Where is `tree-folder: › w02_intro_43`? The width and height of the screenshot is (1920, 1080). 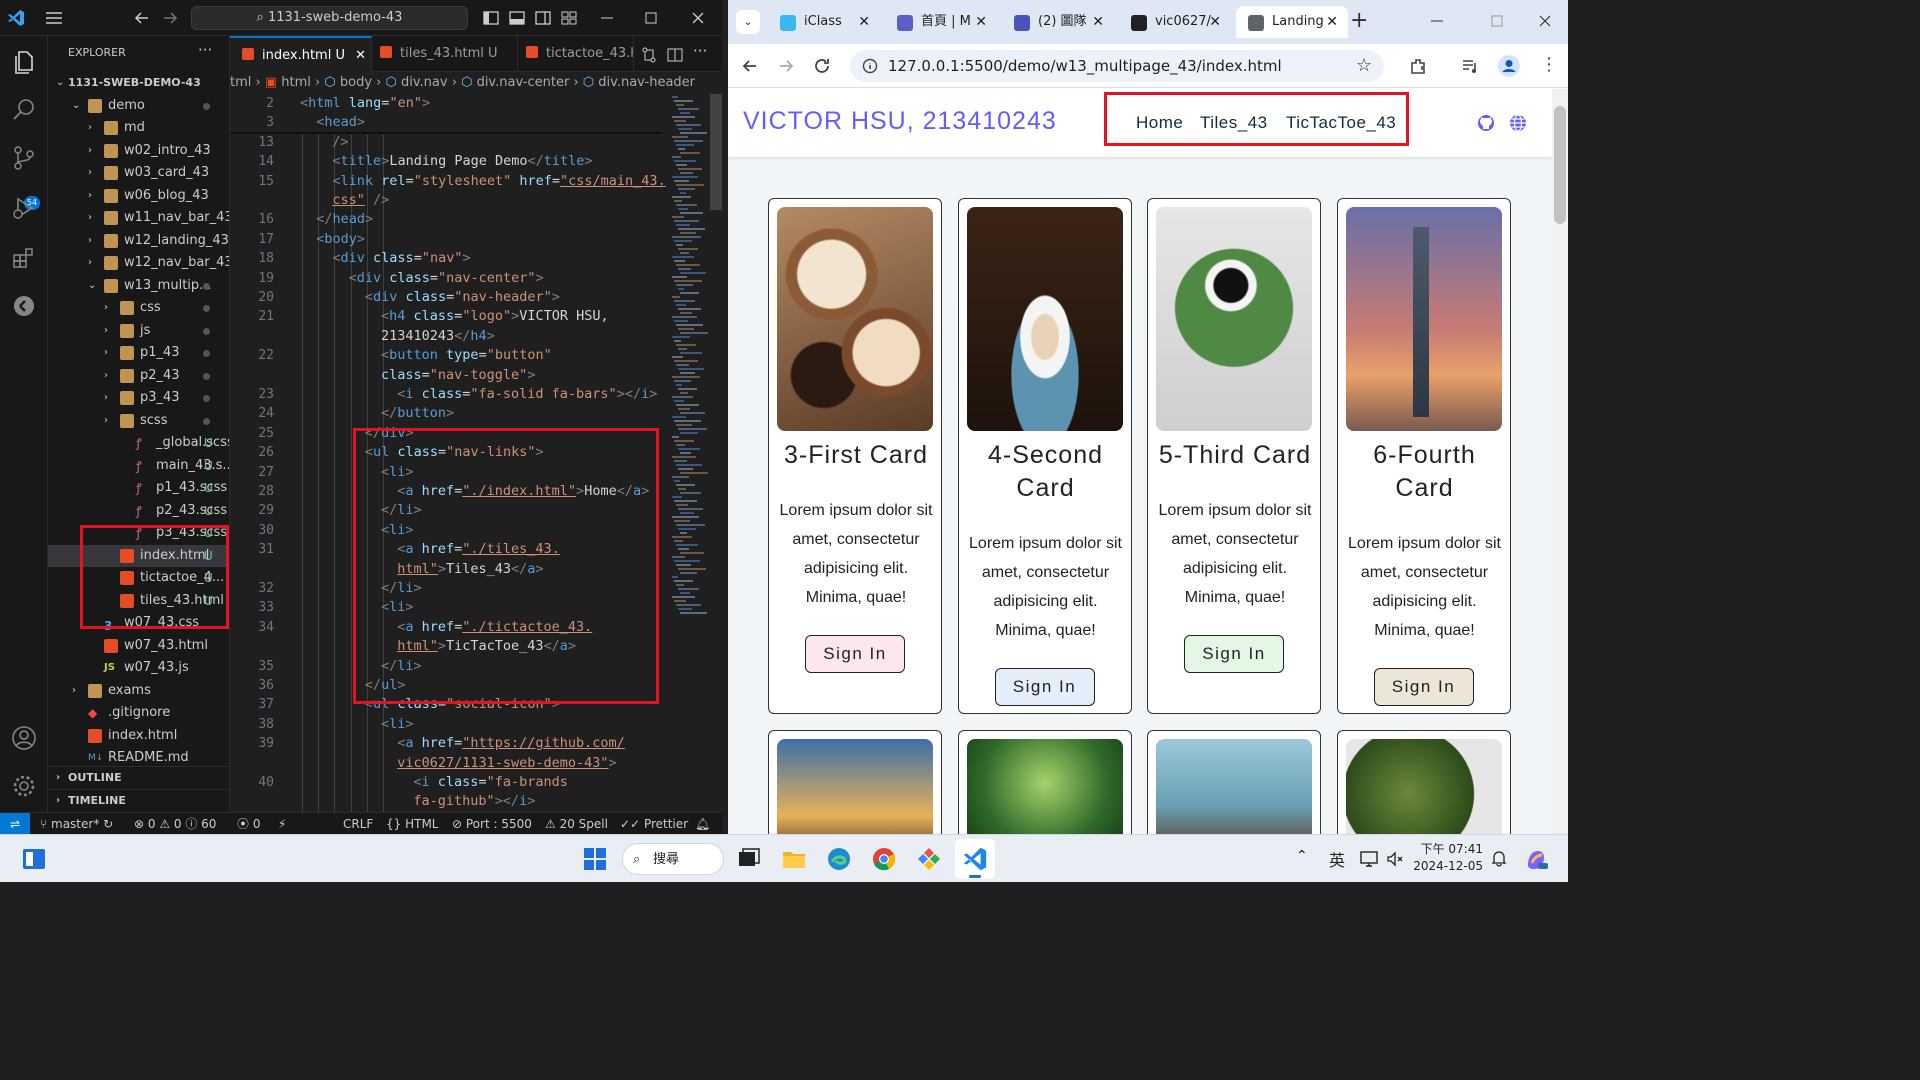
tree-folder: › w02_intro_43 is located at coordinates (138, 151).